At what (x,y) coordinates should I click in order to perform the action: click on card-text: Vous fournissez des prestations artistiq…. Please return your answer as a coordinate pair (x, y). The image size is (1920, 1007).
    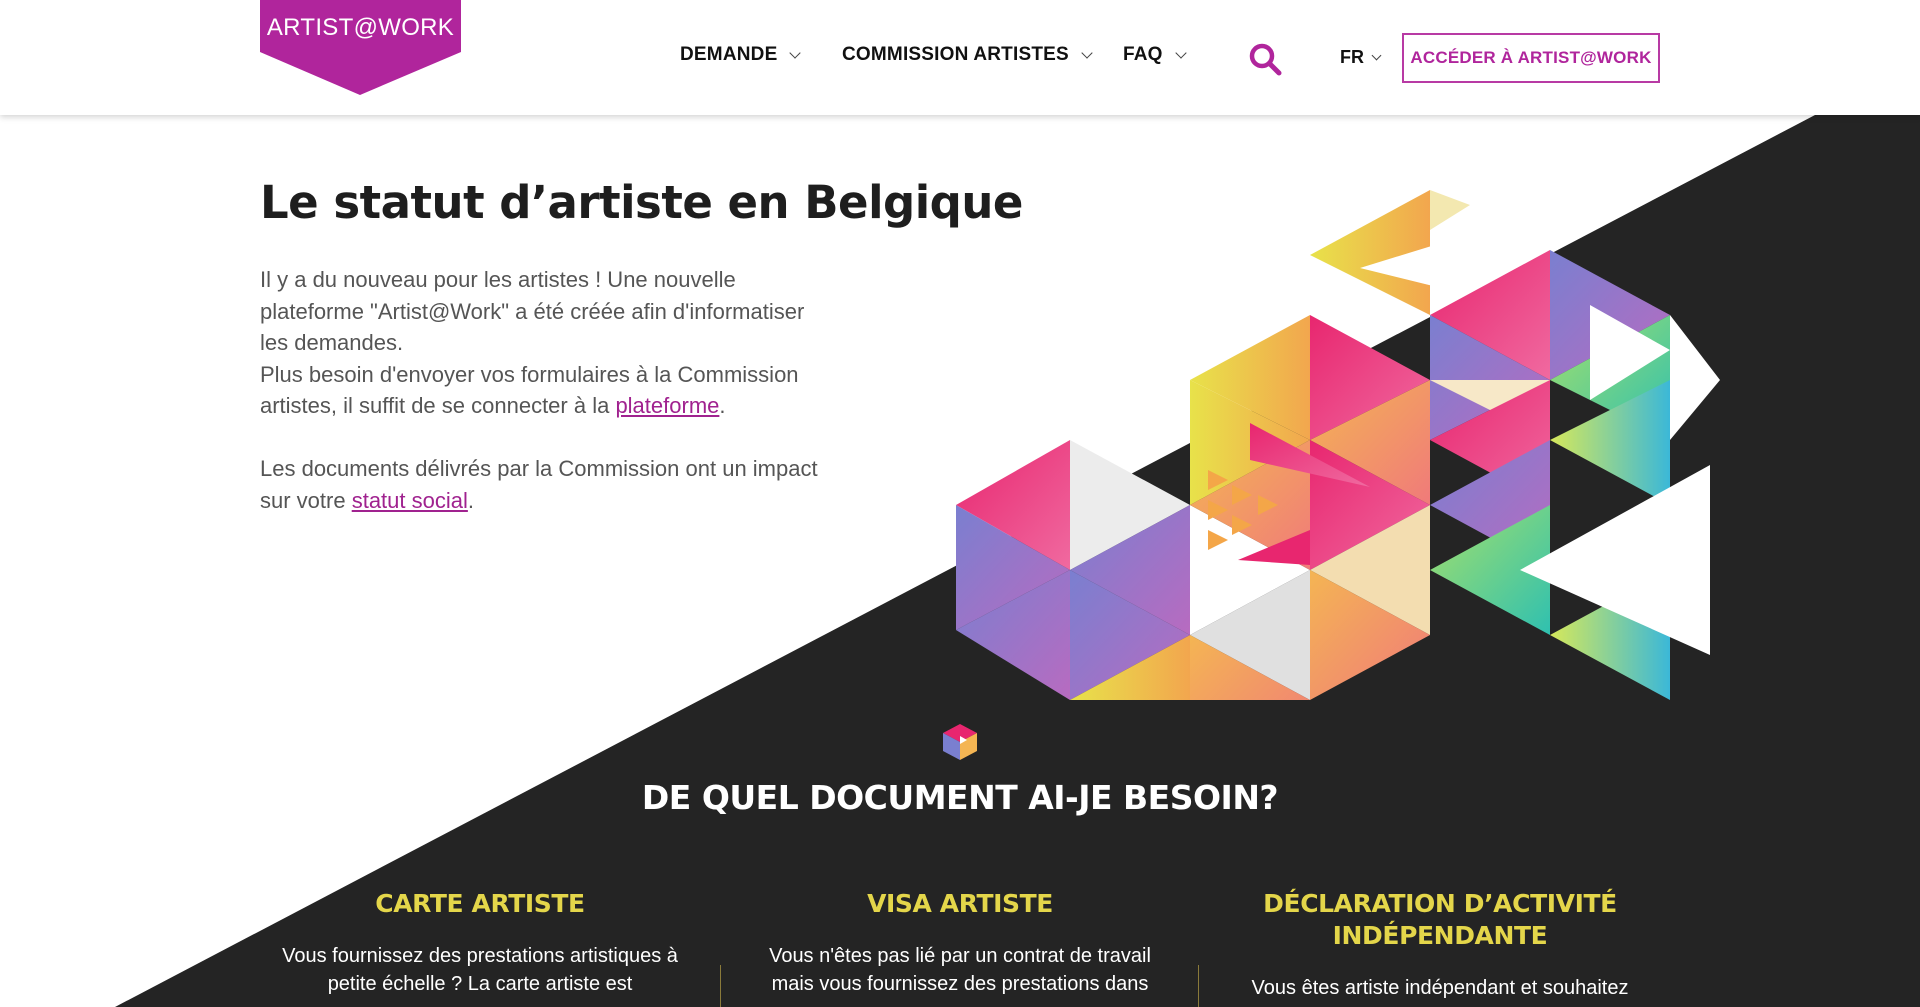
    Looking at the image, I should click on (480, 970).